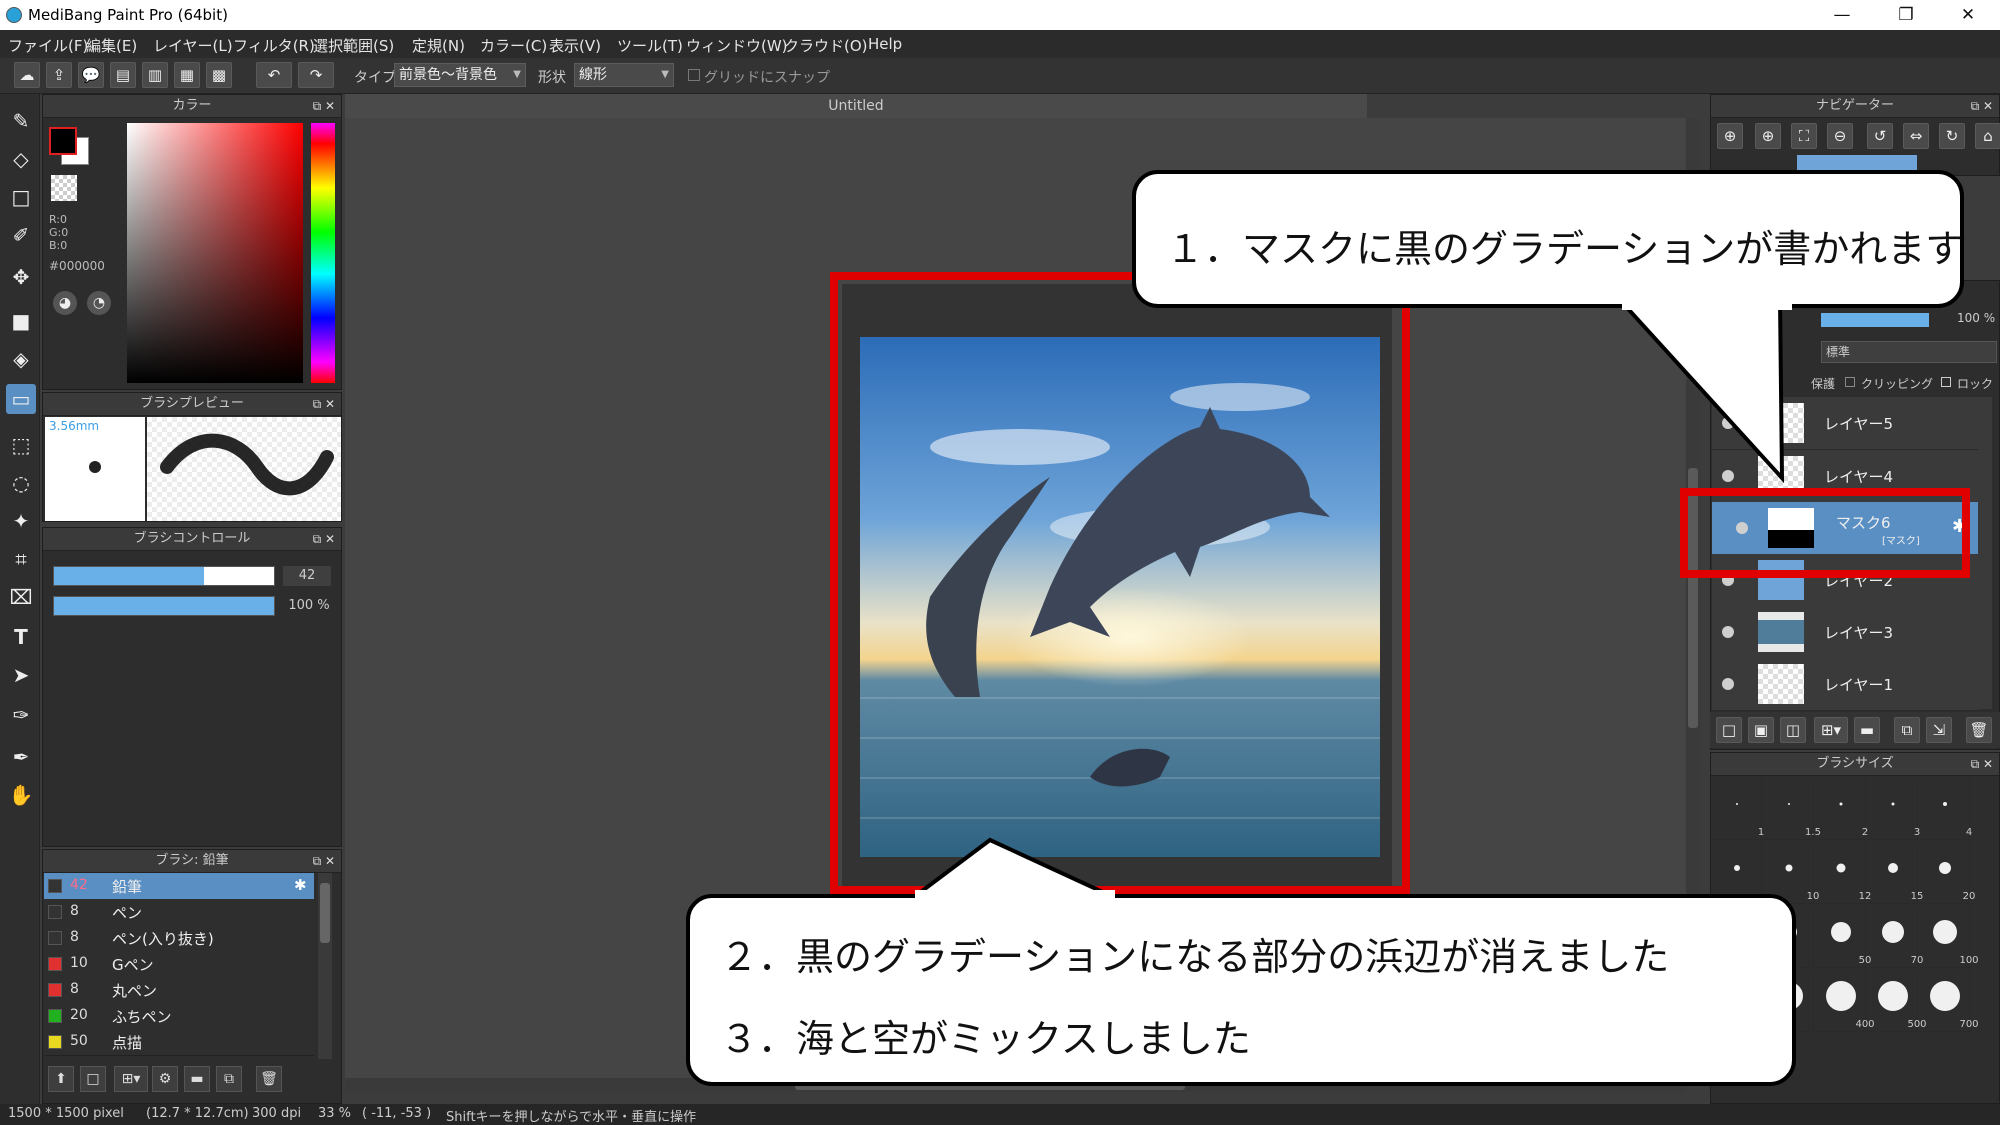  Describe the element at coordinates (323, 253) in the screenshot. I see `hue-slider` at that location.